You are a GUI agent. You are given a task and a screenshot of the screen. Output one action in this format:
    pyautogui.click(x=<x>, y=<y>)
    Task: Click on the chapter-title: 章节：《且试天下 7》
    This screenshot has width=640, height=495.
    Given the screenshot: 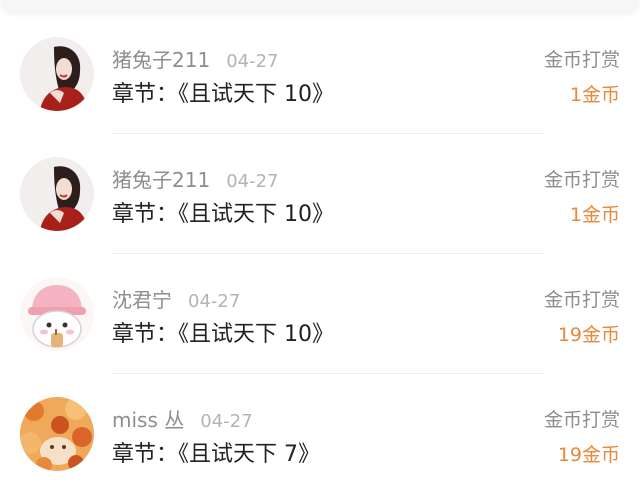 What is the action you would take?
    pyautogui.click(x=216, y=454)
    